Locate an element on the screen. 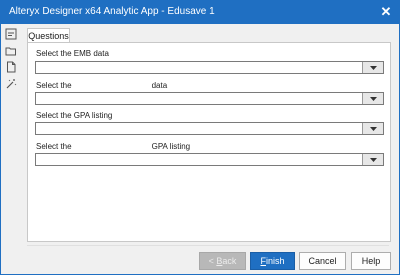  back-label: ack is located at coordinates (229, 261).